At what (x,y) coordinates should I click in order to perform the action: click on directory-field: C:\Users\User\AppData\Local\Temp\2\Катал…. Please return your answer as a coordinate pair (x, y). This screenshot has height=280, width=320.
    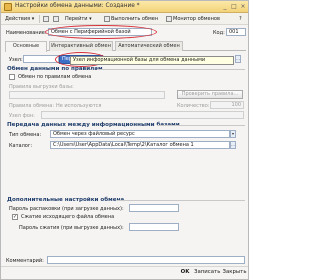
    Looking at the image, I should click on (140, 145).